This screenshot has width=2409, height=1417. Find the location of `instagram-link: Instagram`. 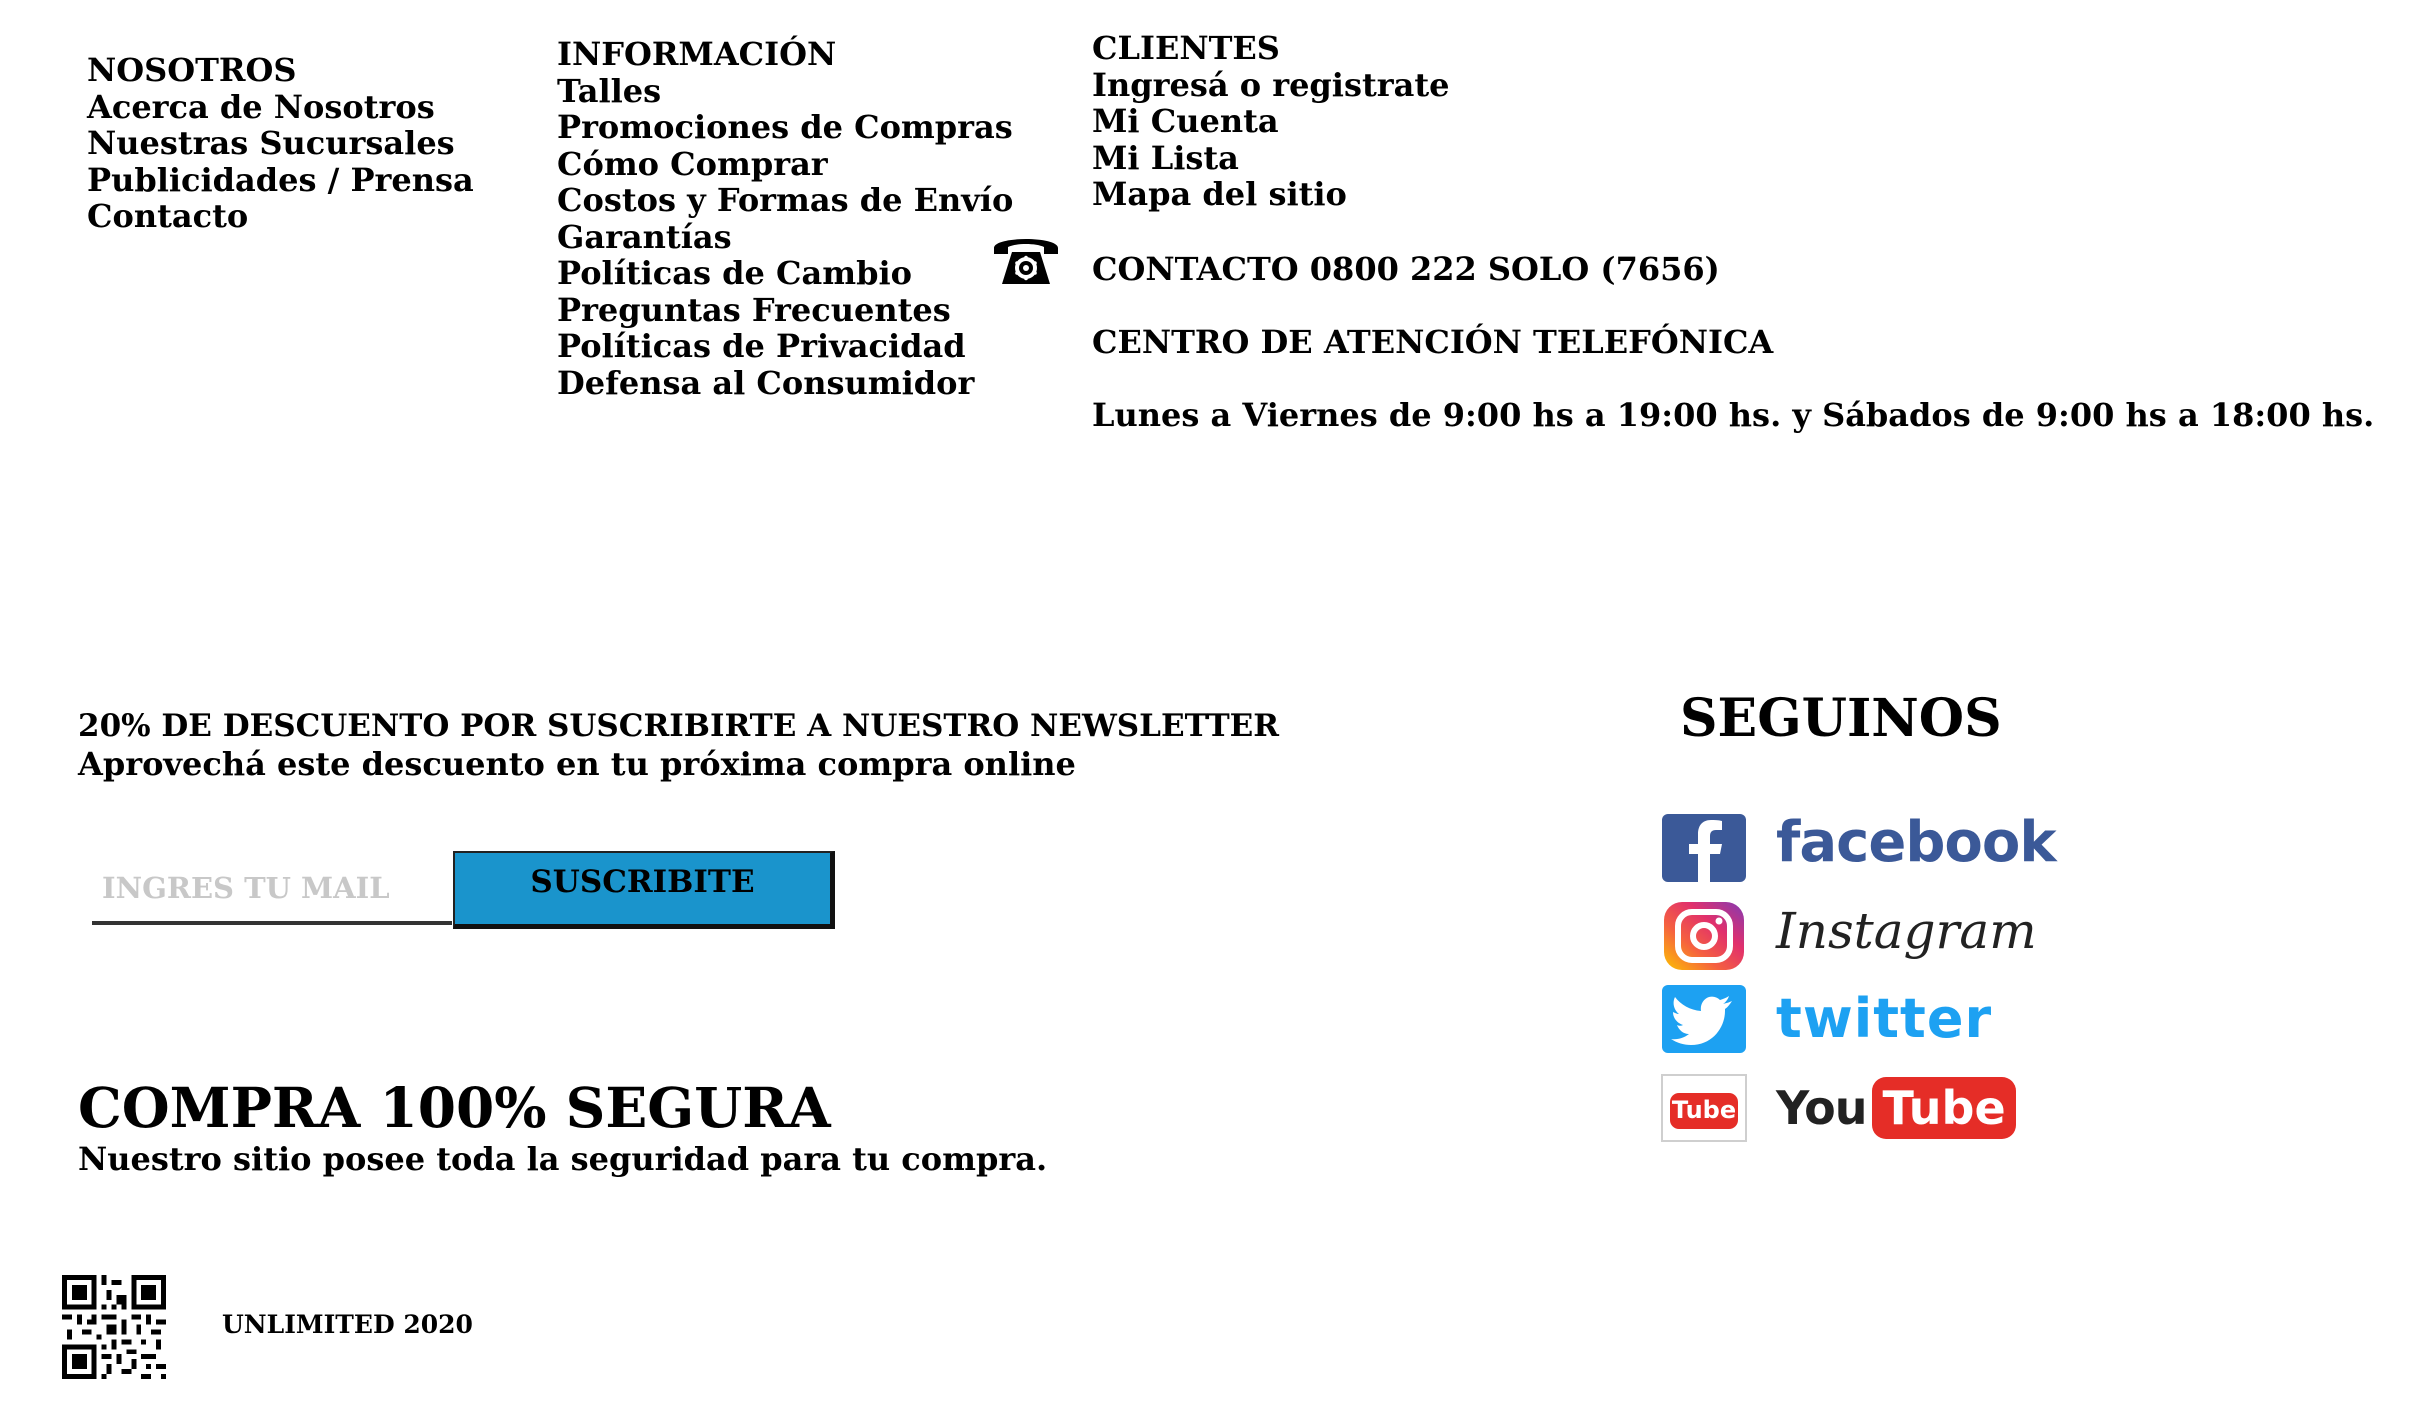

instagram-link: Instagram is located at coordinates (1848, 937).